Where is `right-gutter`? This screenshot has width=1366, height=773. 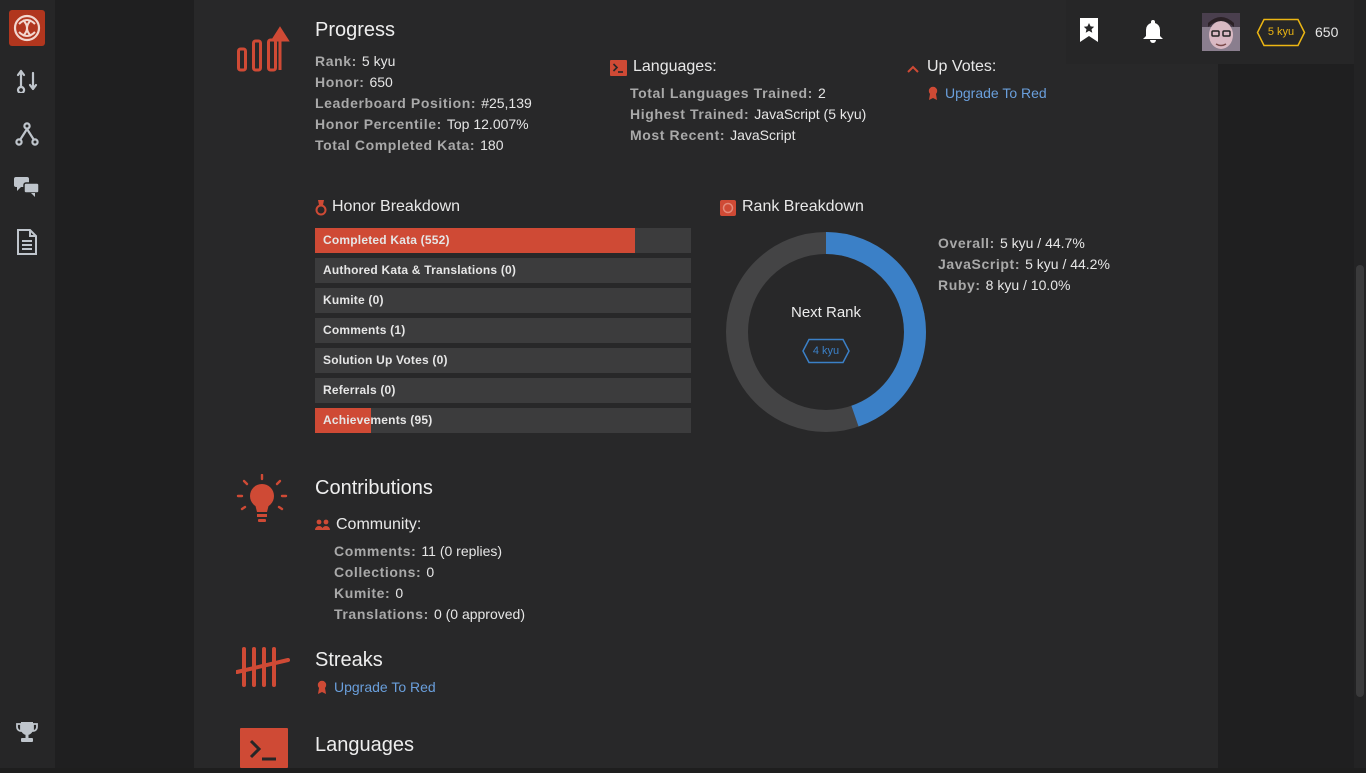
right-gutter is located at coordinates (1286, 384).